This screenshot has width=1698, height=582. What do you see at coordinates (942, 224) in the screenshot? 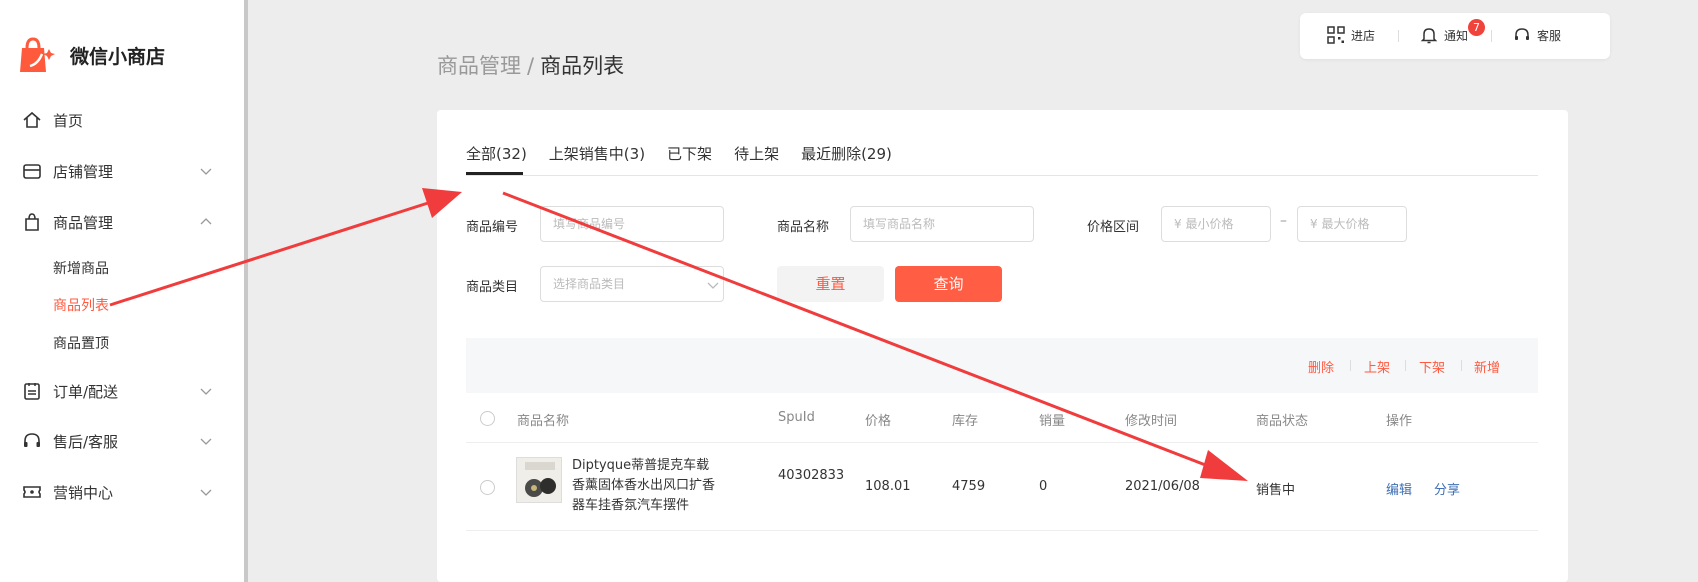
I see `product-name-input: 填写商品名称` at bounding box center [942, 224].